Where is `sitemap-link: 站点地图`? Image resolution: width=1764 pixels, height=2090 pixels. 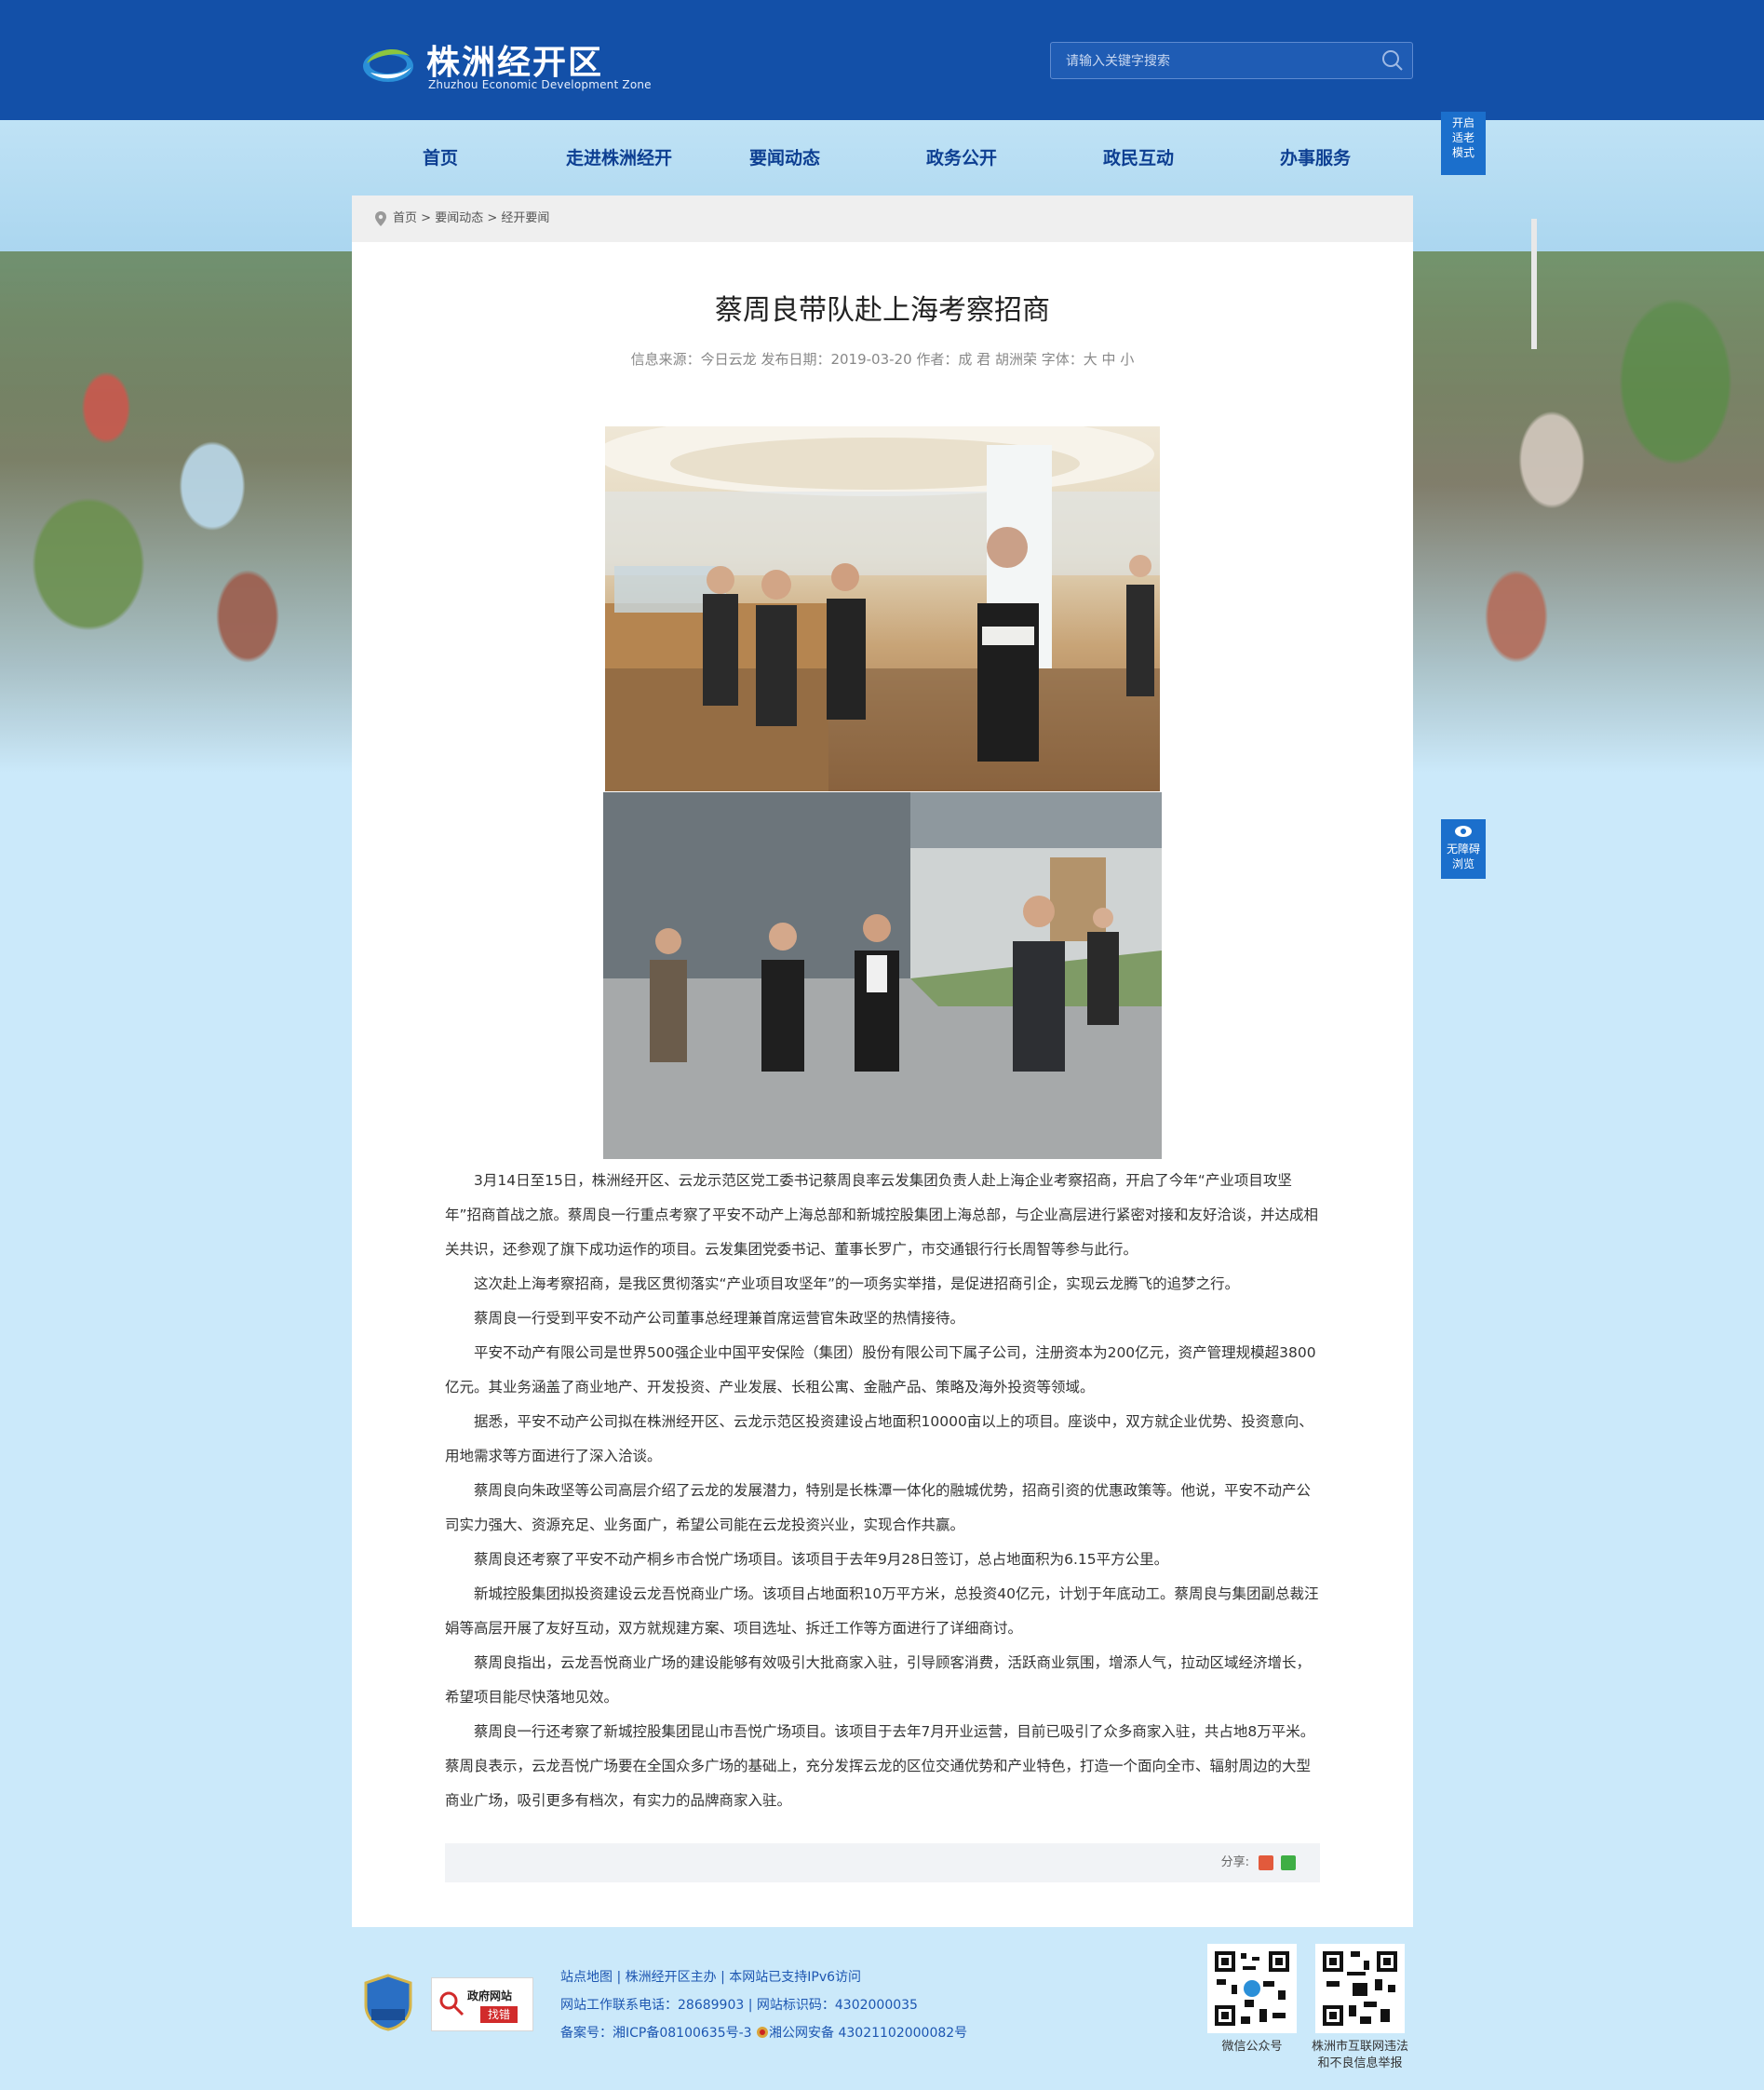 sitemap-link: 站点地图 is located at coordinates (586, 1978).